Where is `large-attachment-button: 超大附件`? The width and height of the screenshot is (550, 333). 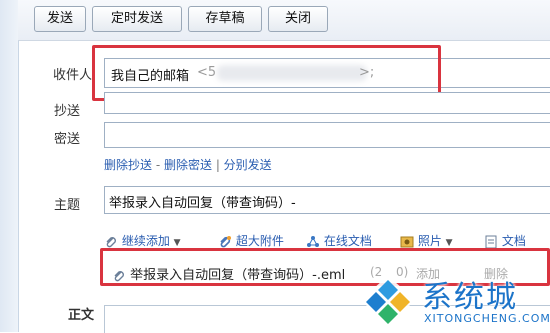
large-attachment-button: 超大附件 is located at coordinates (251, 240).